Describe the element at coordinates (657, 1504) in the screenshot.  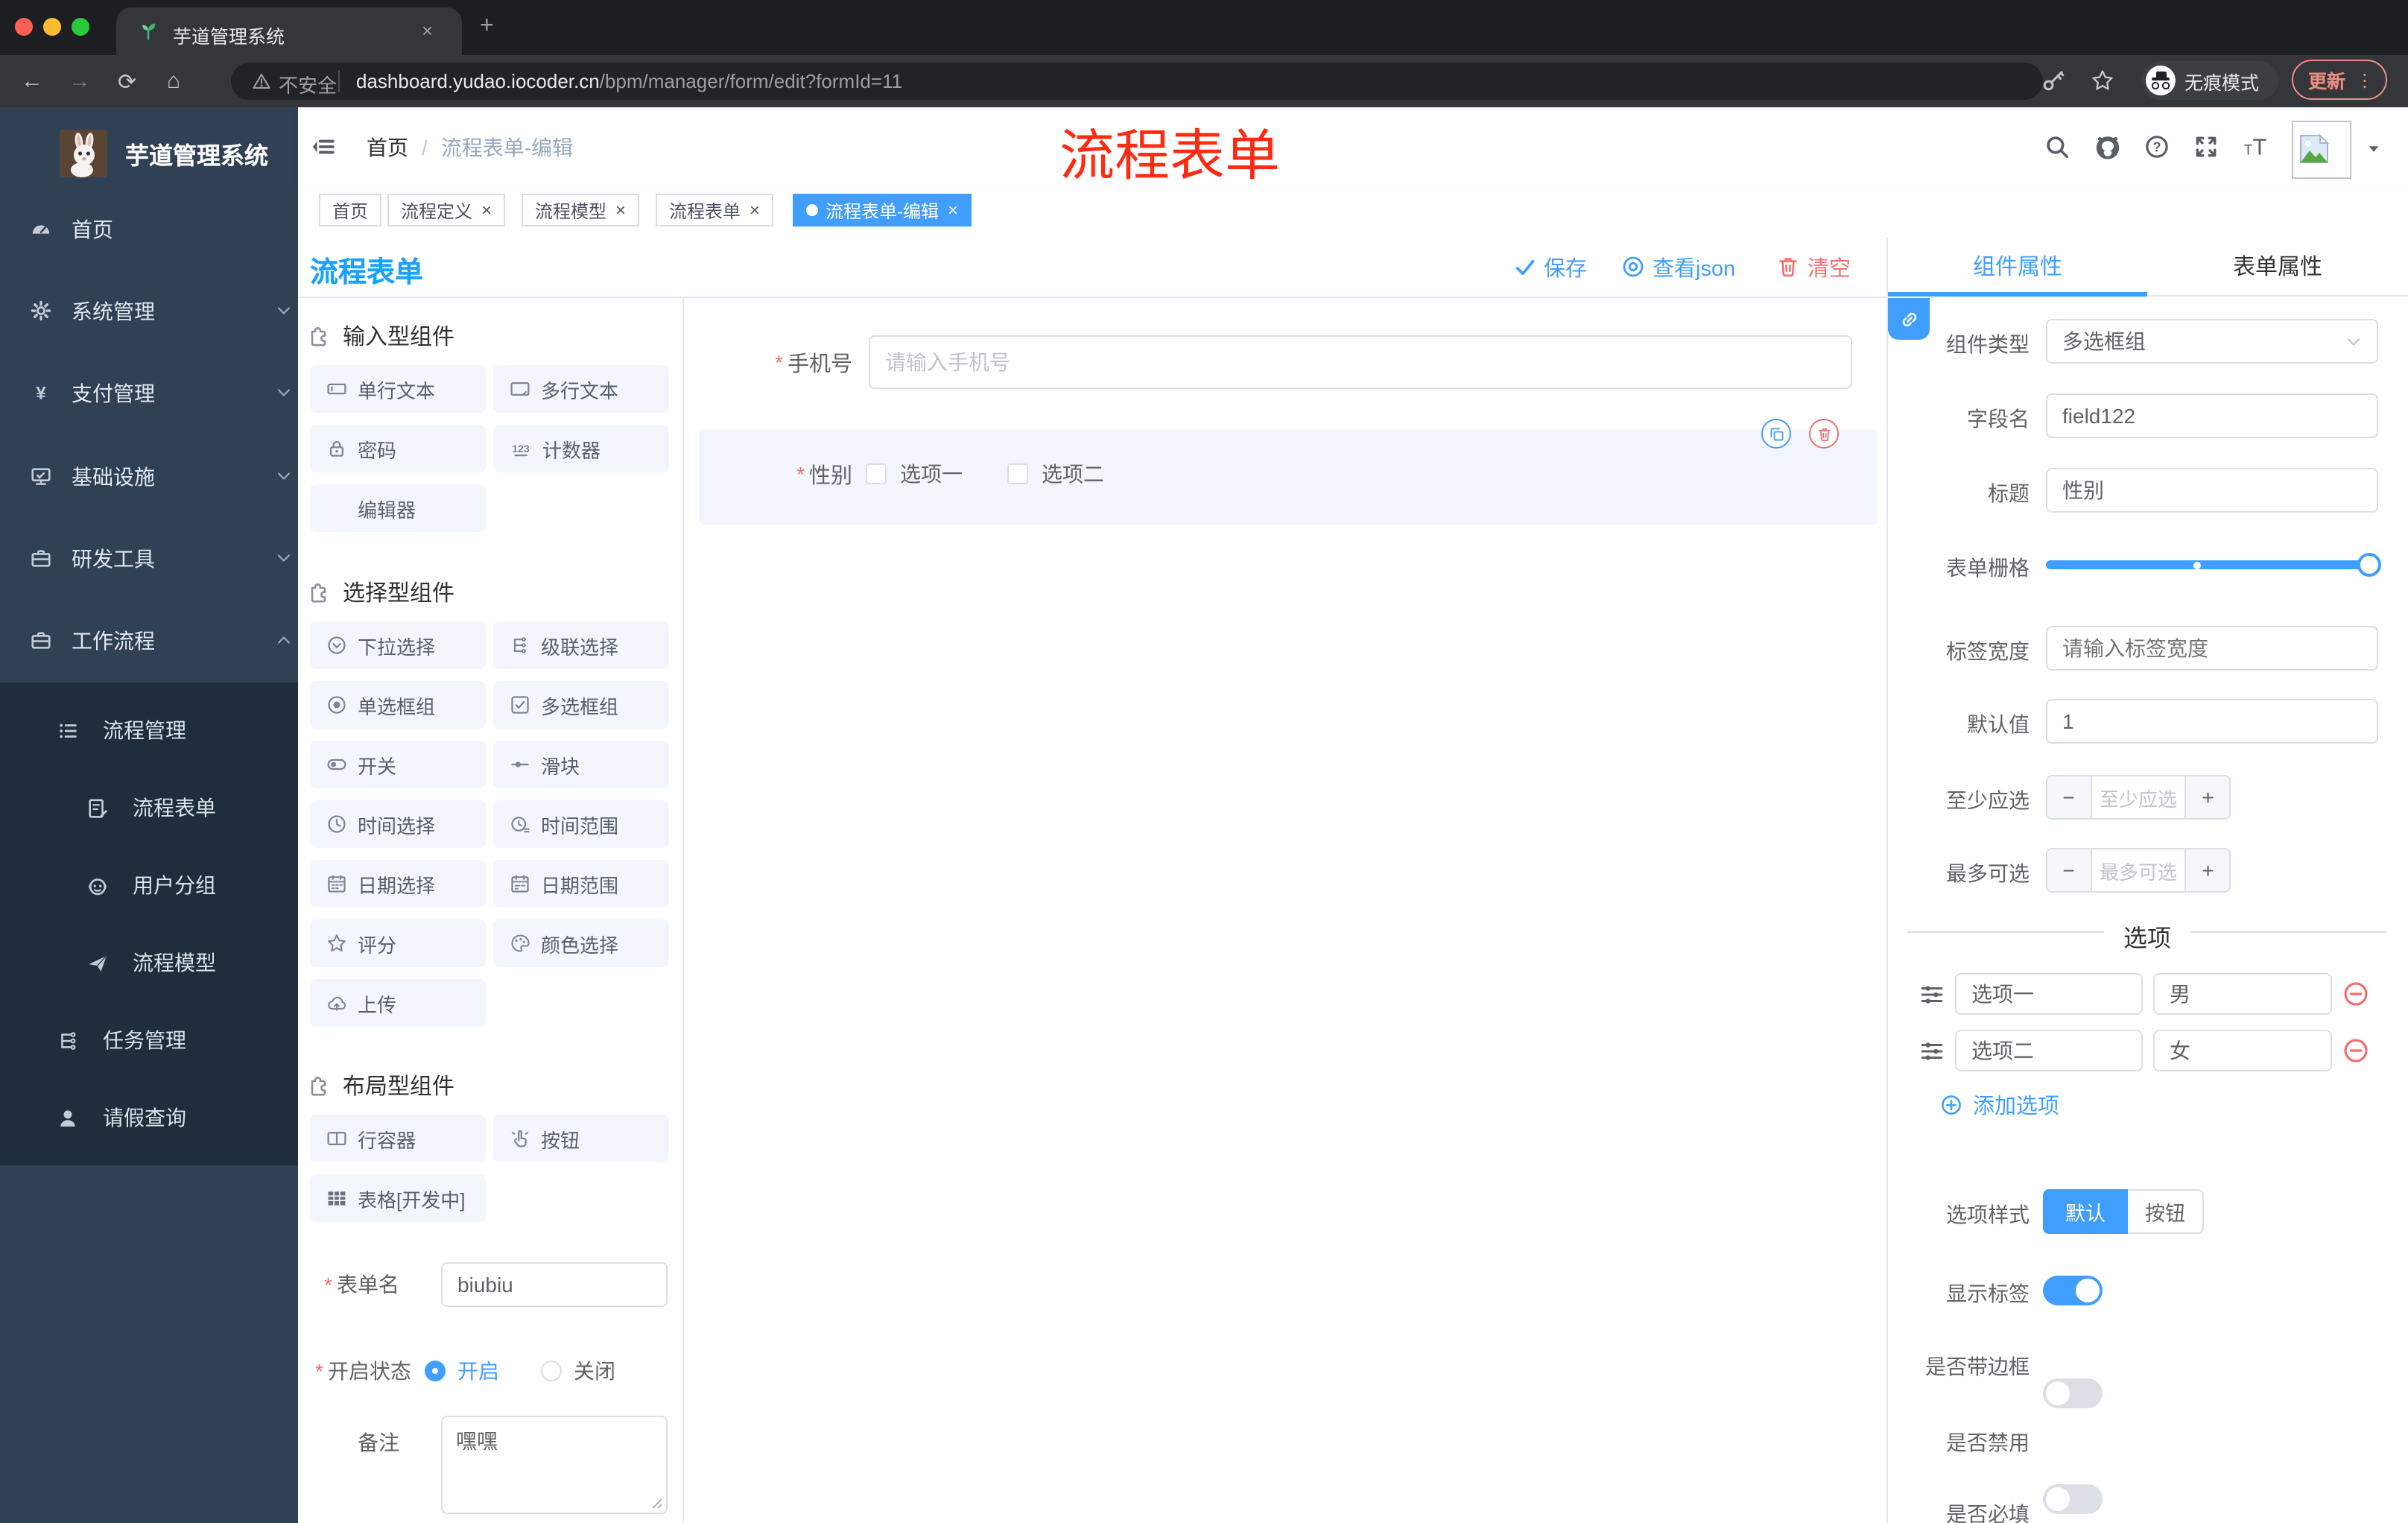
I see `resize-handle-icon` at that location.